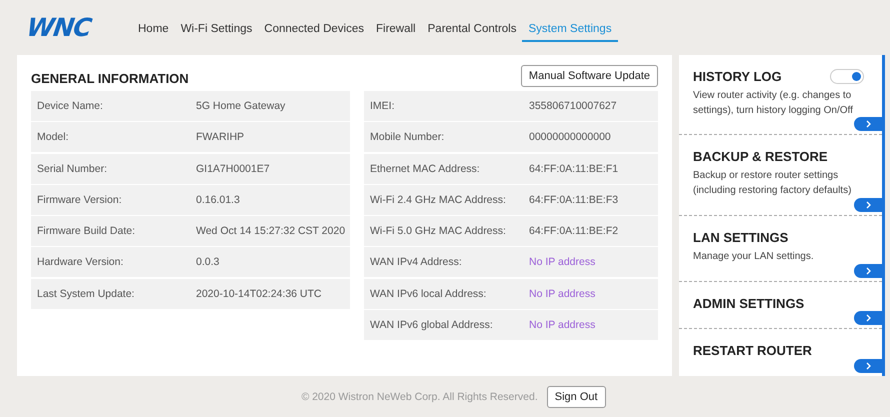 This screenshot has height=417, width=890. I want to click on field-value: 0.0.3, so click(208, 262).